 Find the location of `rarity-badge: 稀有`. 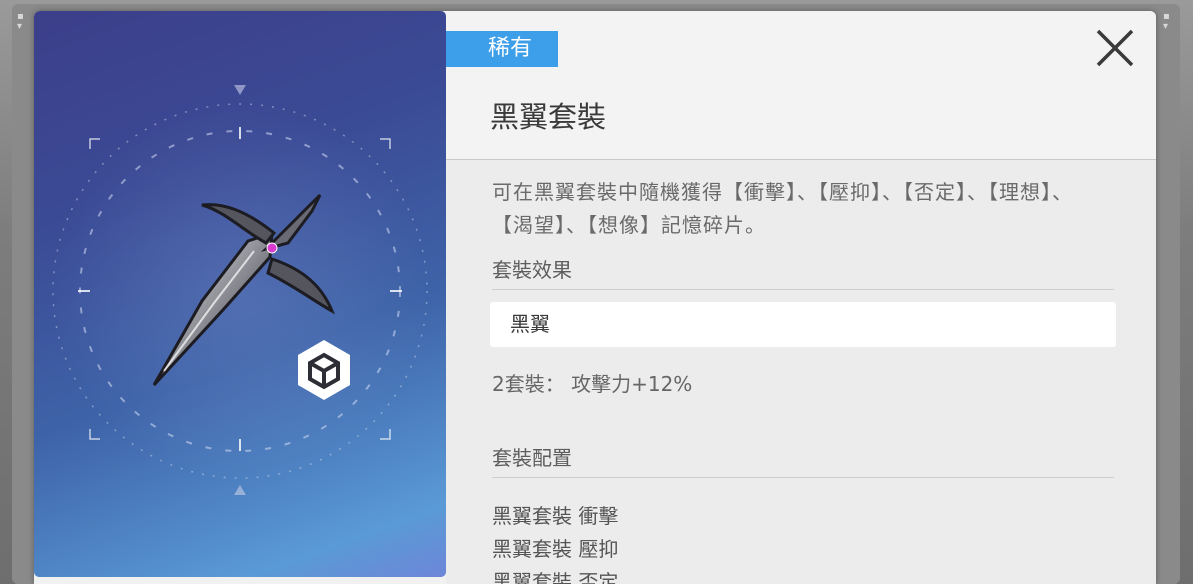

rarity-badge: 稀有 is located at coordinates (502, 49).